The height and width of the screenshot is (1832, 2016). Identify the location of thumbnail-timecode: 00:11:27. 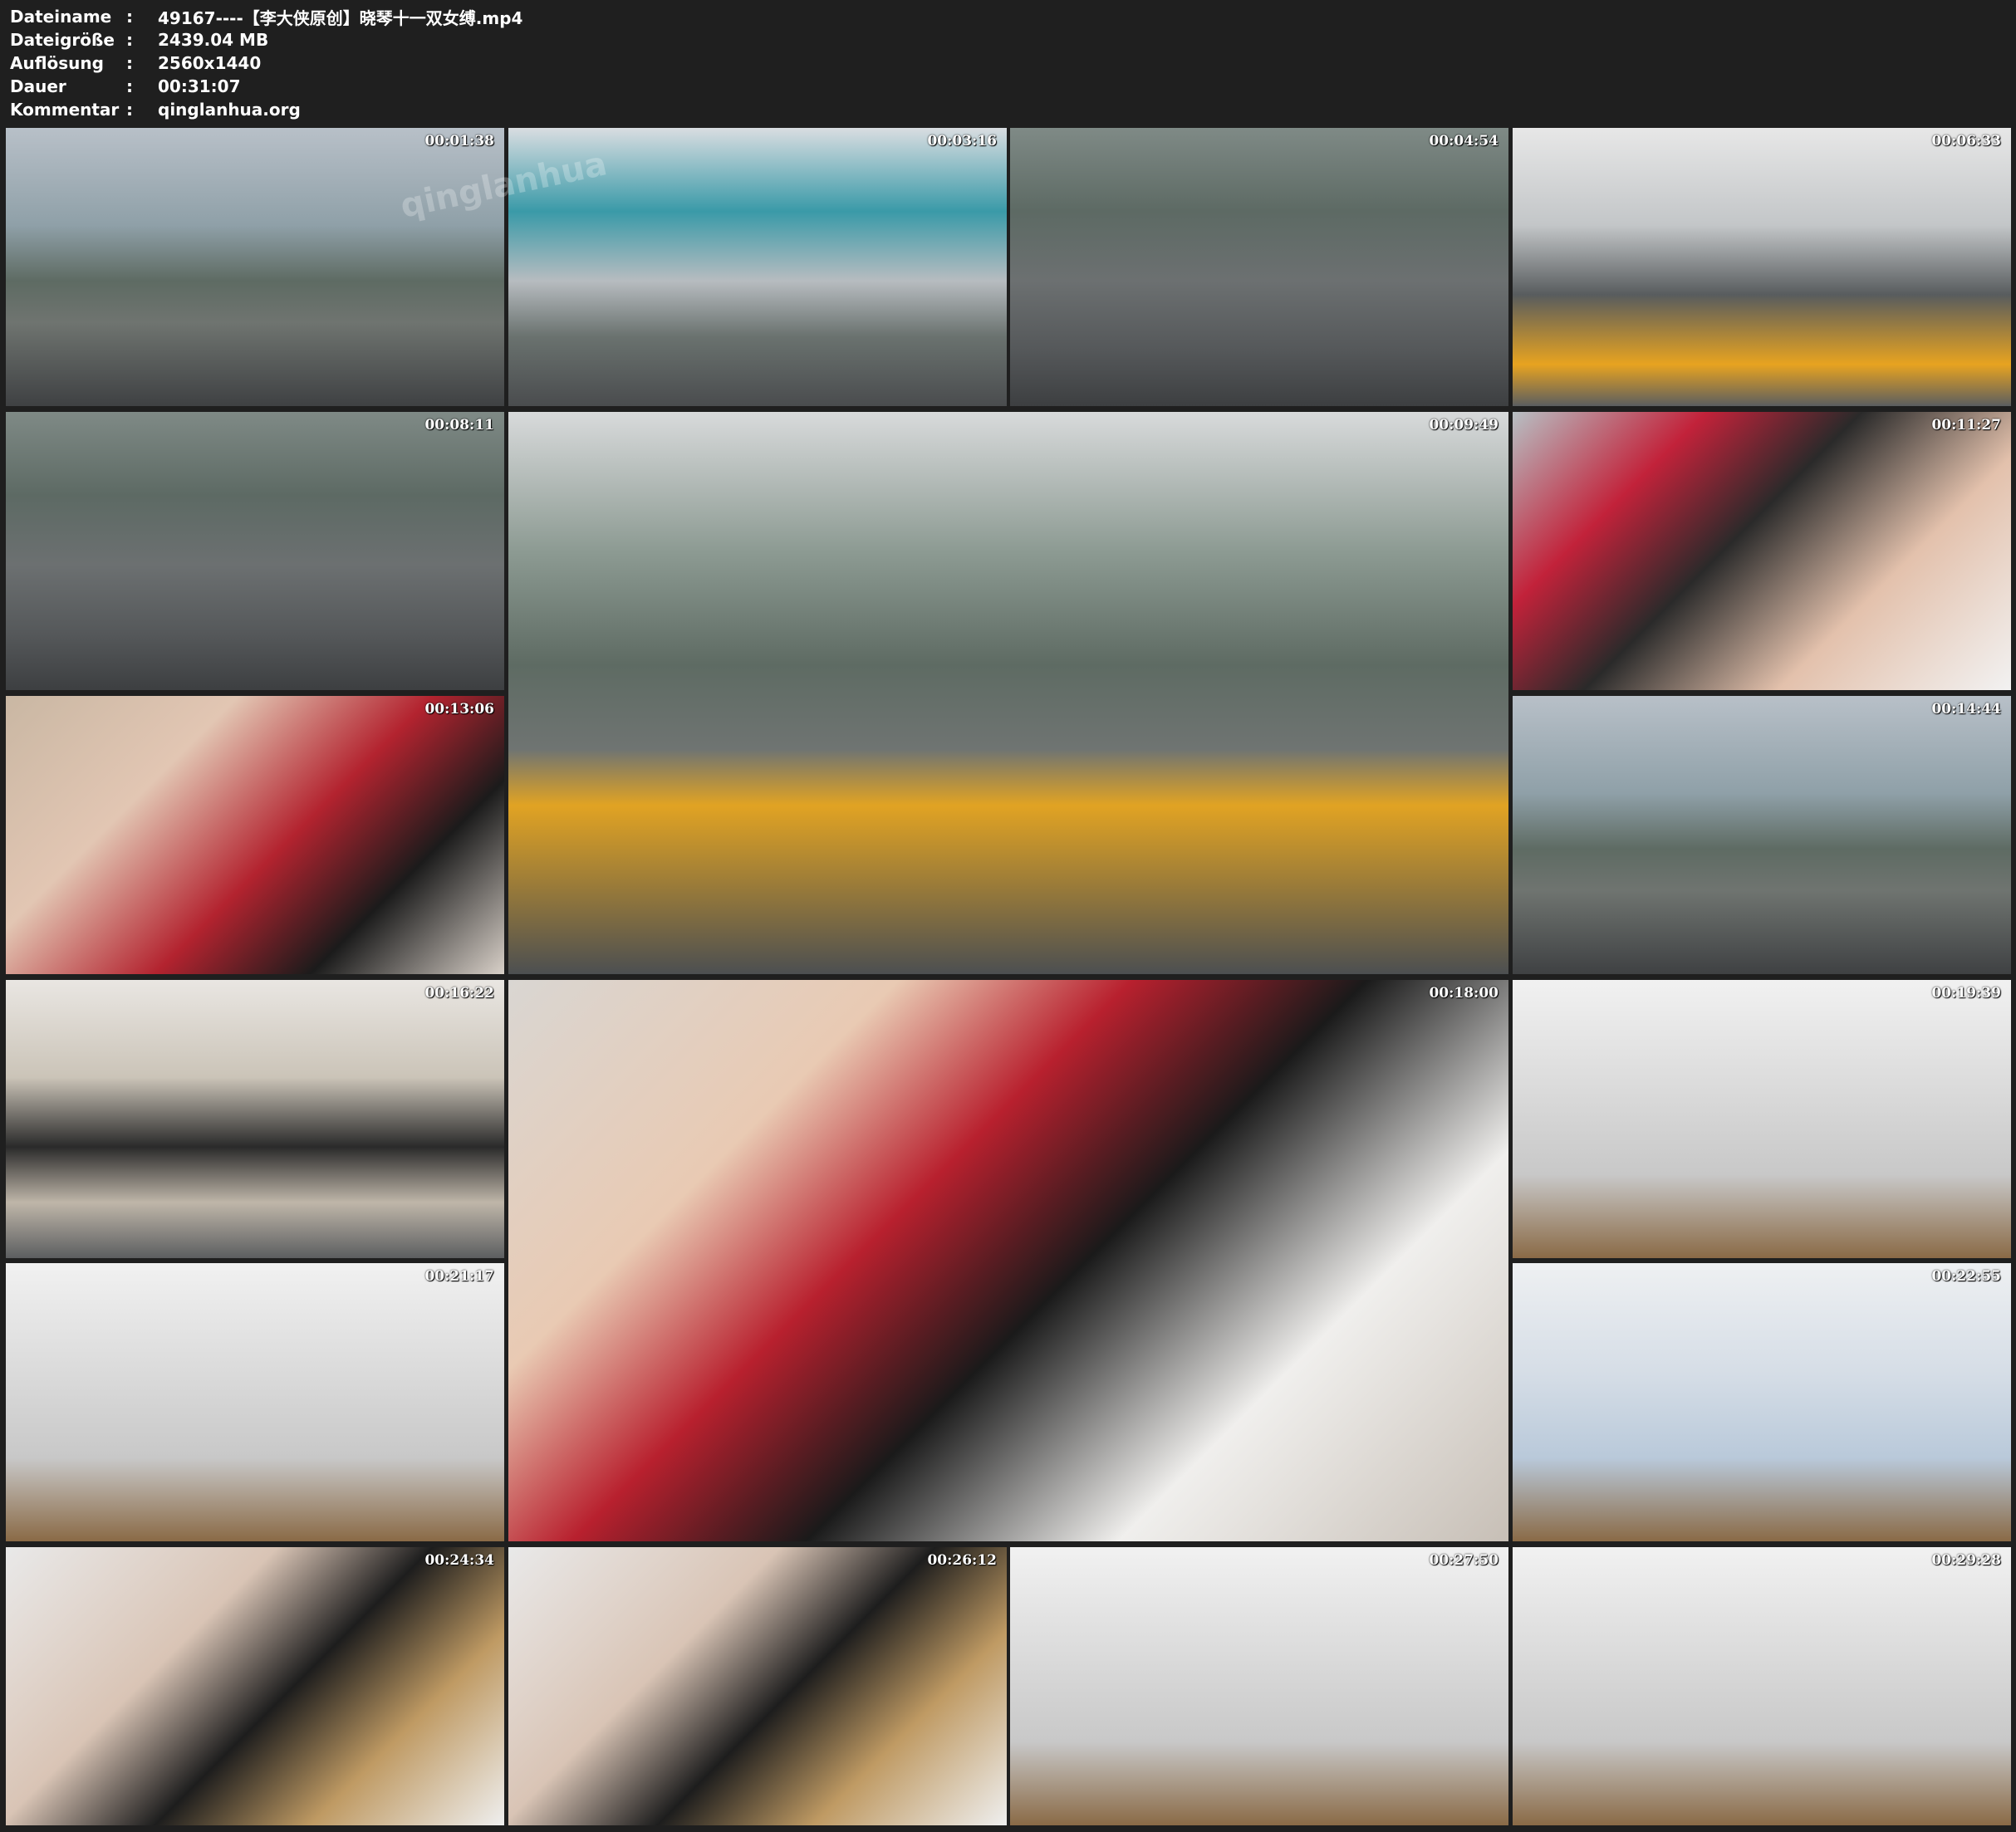
(1966, 425).